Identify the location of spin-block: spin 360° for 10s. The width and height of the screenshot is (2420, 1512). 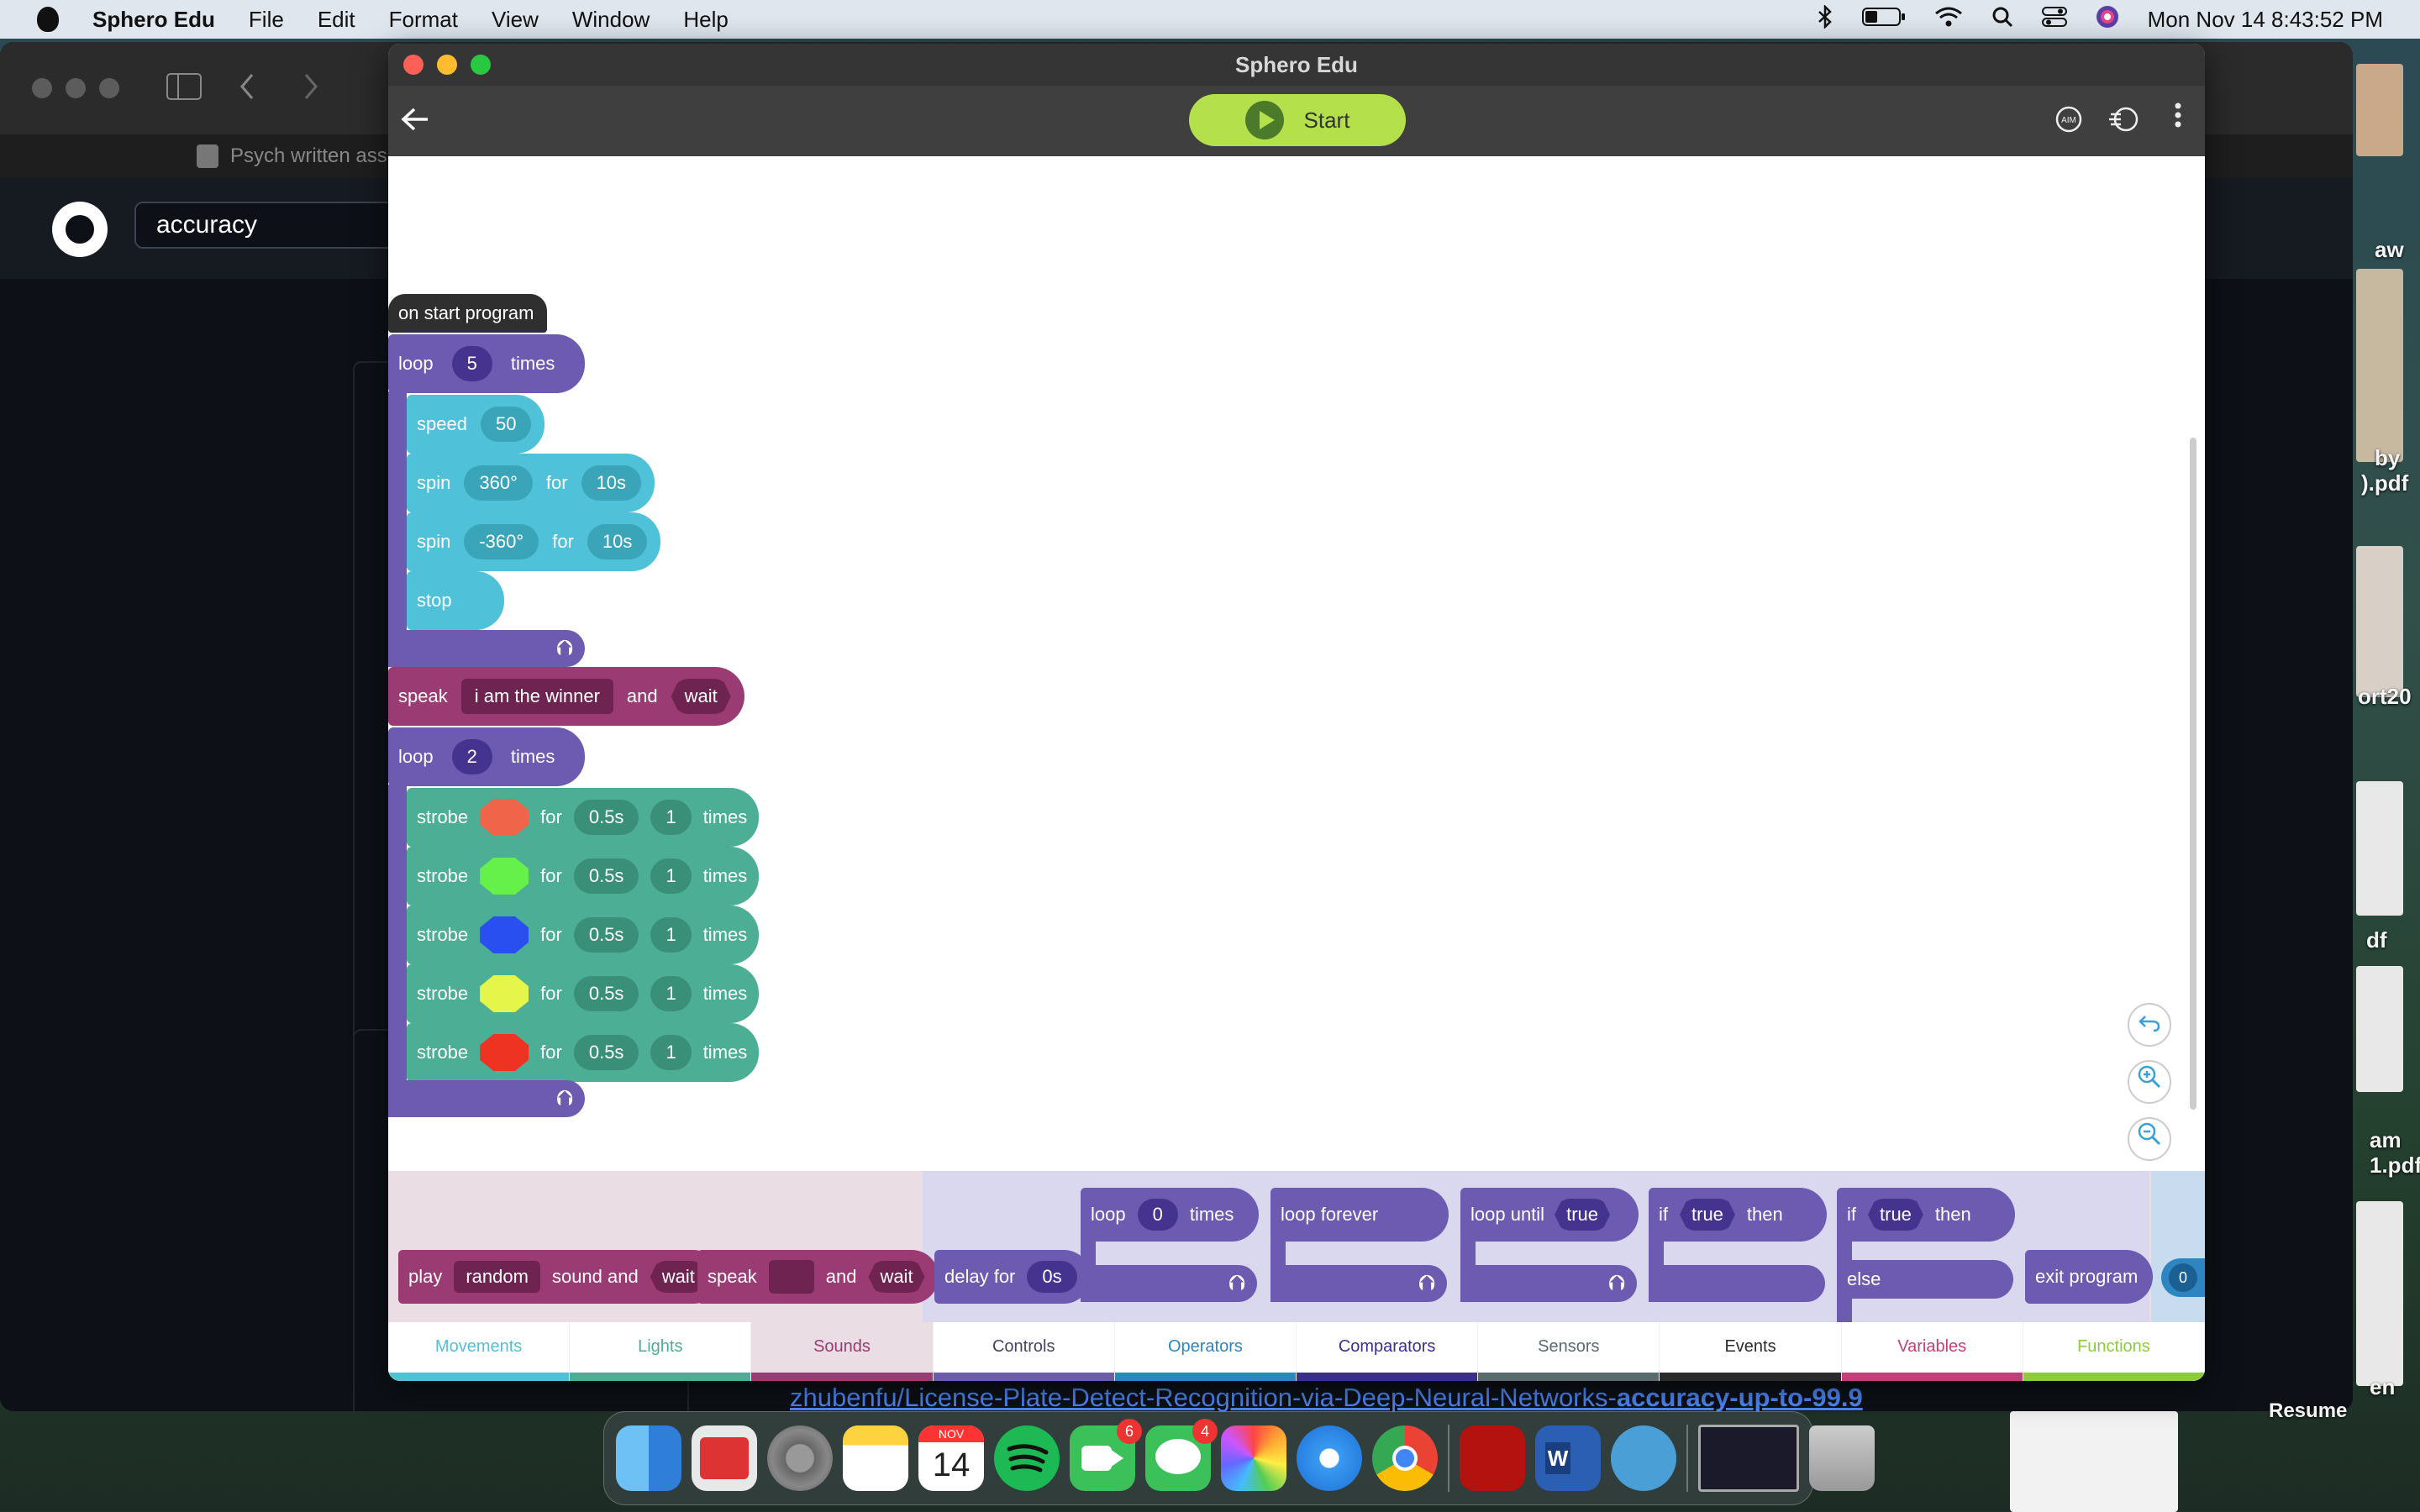
(531, 483).